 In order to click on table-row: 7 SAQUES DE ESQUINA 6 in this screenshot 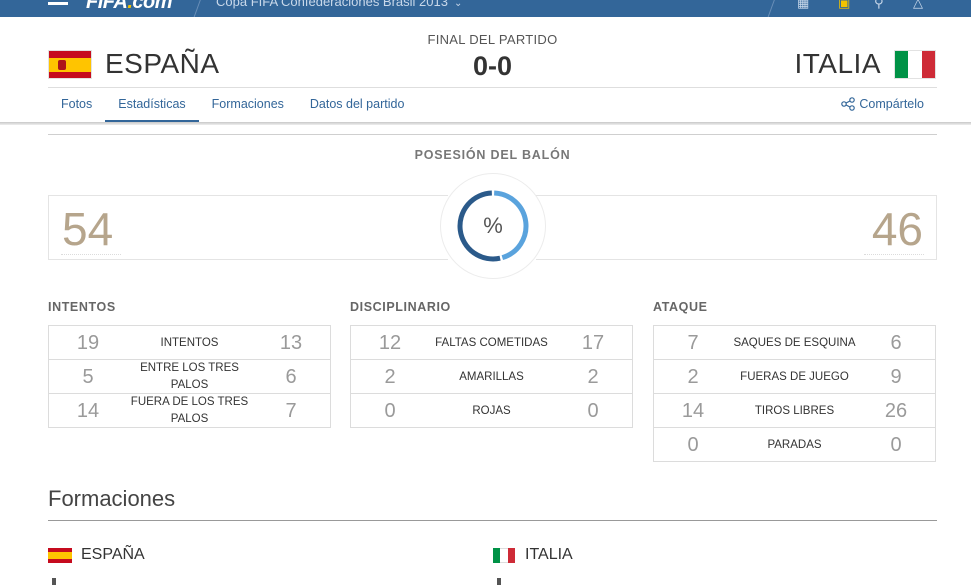, I will do `click(794, 343)`.